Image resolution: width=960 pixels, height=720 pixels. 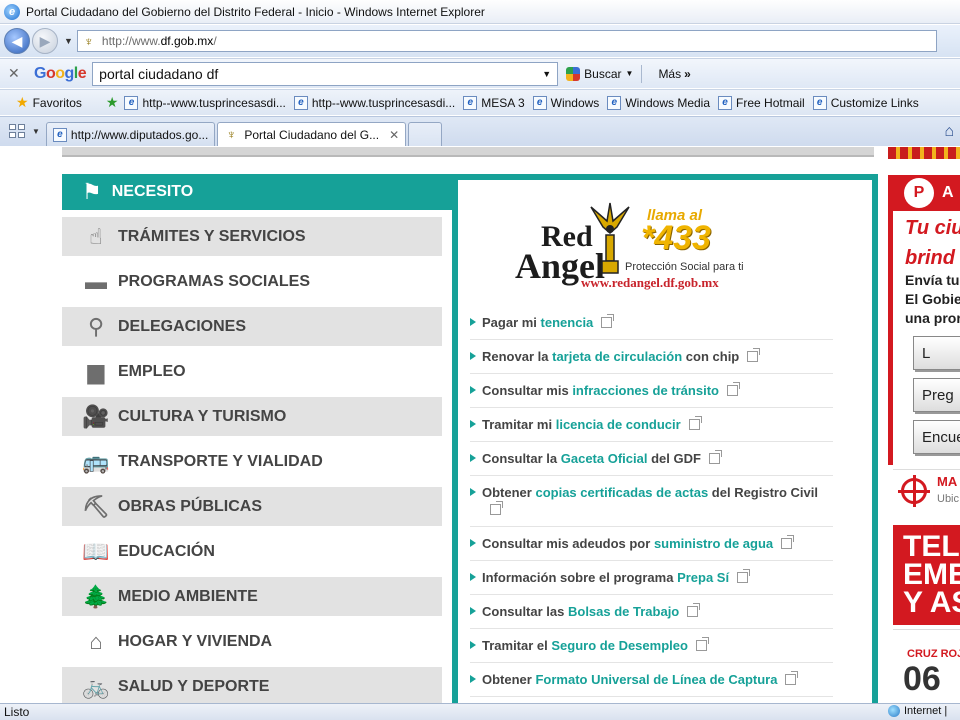 What do you see at coordinates (931, 546) in the screenshot?
I see `tel-line1: TELÉ` at bounding box center [931, 546].